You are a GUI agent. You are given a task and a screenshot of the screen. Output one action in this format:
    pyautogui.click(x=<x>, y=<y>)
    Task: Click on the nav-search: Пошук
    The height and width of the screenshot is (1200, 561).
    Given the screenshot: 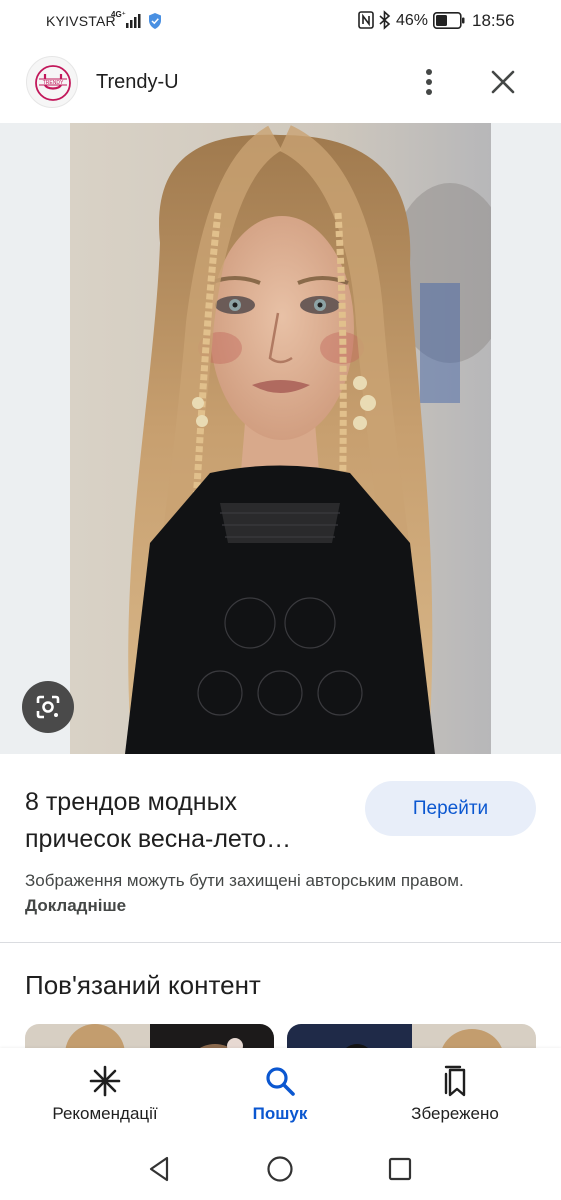 What is the action you would take?
    pyautogui.click(x=280, y=1096)
    